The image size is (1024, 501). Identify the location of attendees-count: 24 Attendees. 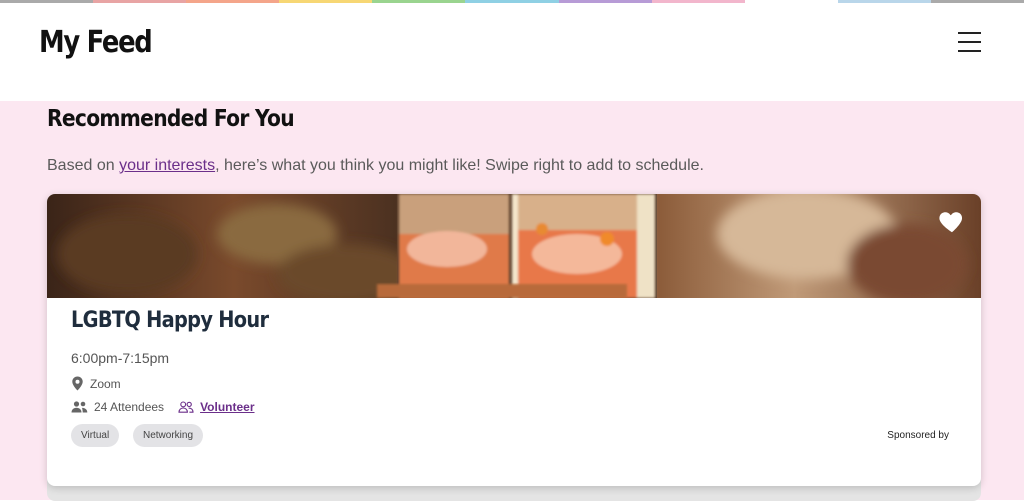
(129, 407).